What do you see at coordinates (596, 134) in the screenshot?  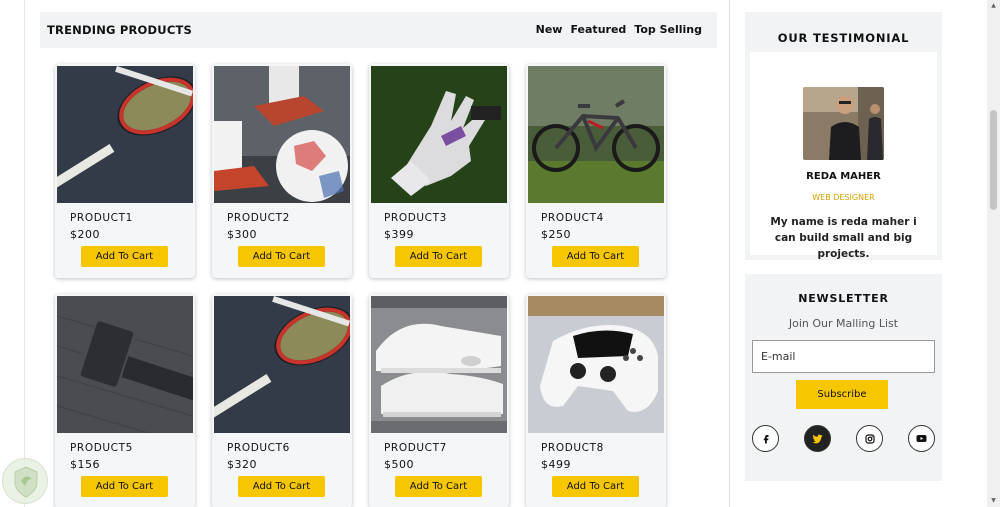 I see `product-image-mountain-bike` at bounding box center [596, 134].